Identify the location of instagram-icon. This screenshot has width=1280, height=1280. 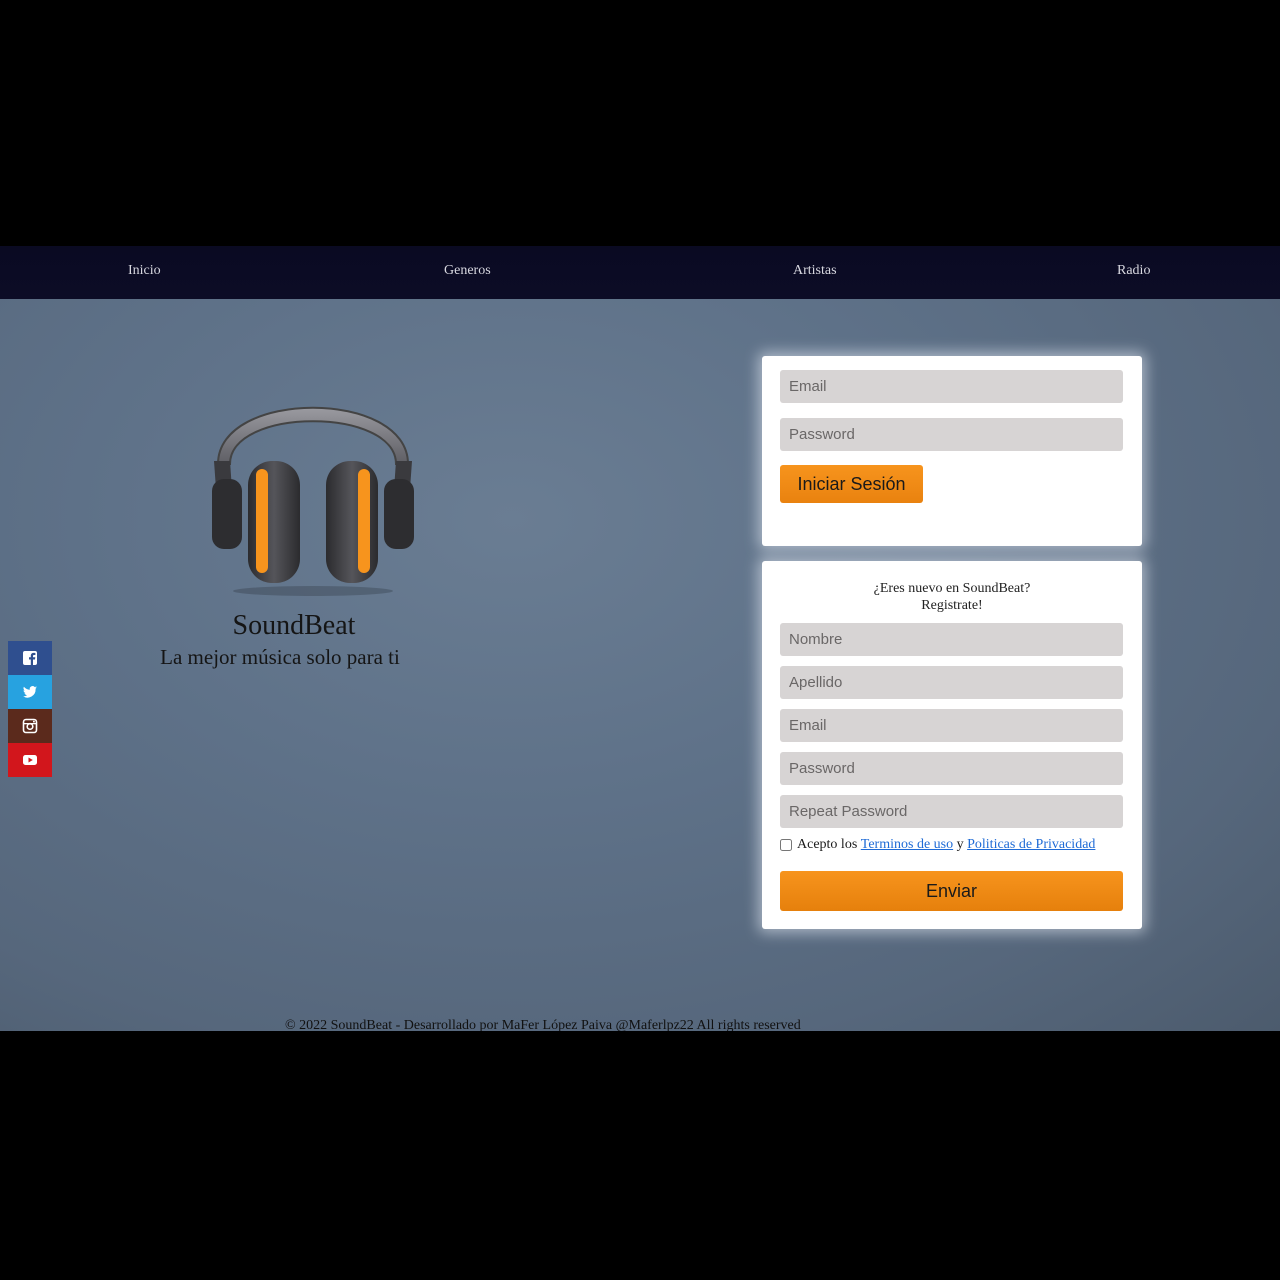
(30, 726).